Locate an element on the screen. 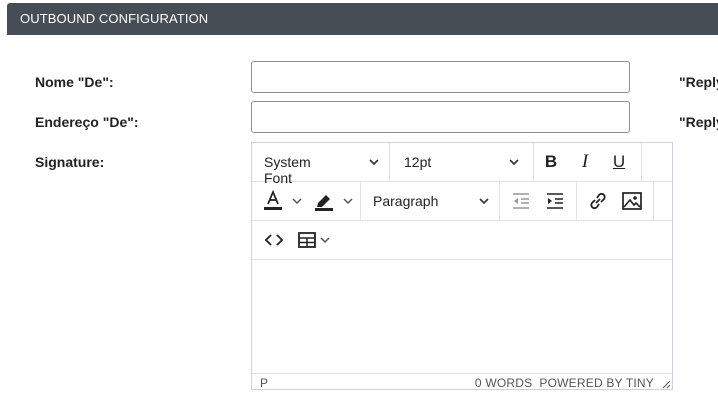  text-style-group: B I U is located at coordinates (588, 162).